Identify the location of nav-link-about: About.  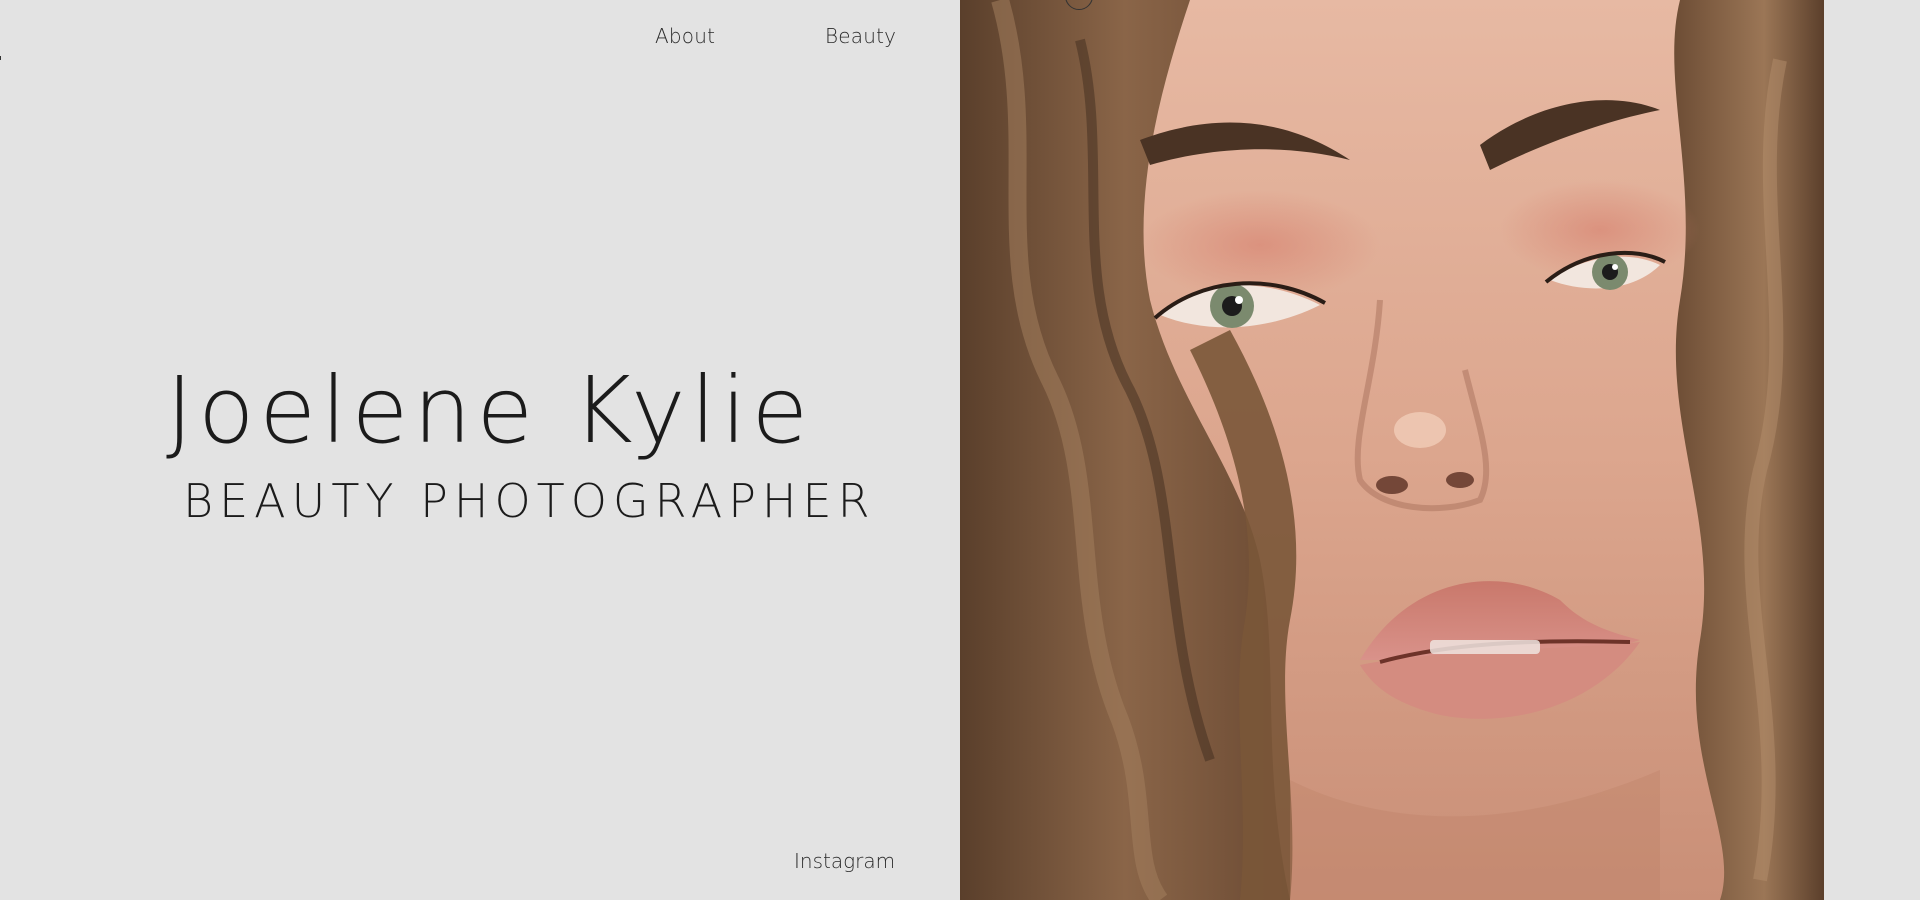
(685, 36).